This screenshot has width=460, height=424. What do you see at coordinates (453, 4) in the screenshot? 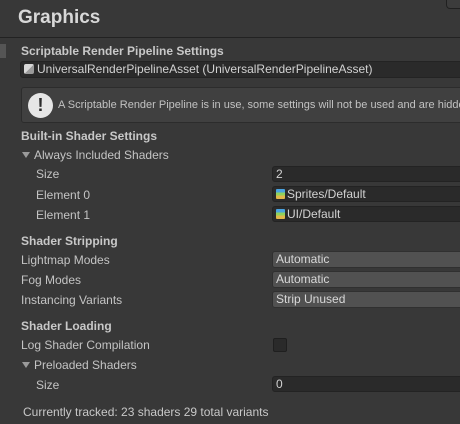
I see `window-frame-edge` at bounding box center [453, 4].